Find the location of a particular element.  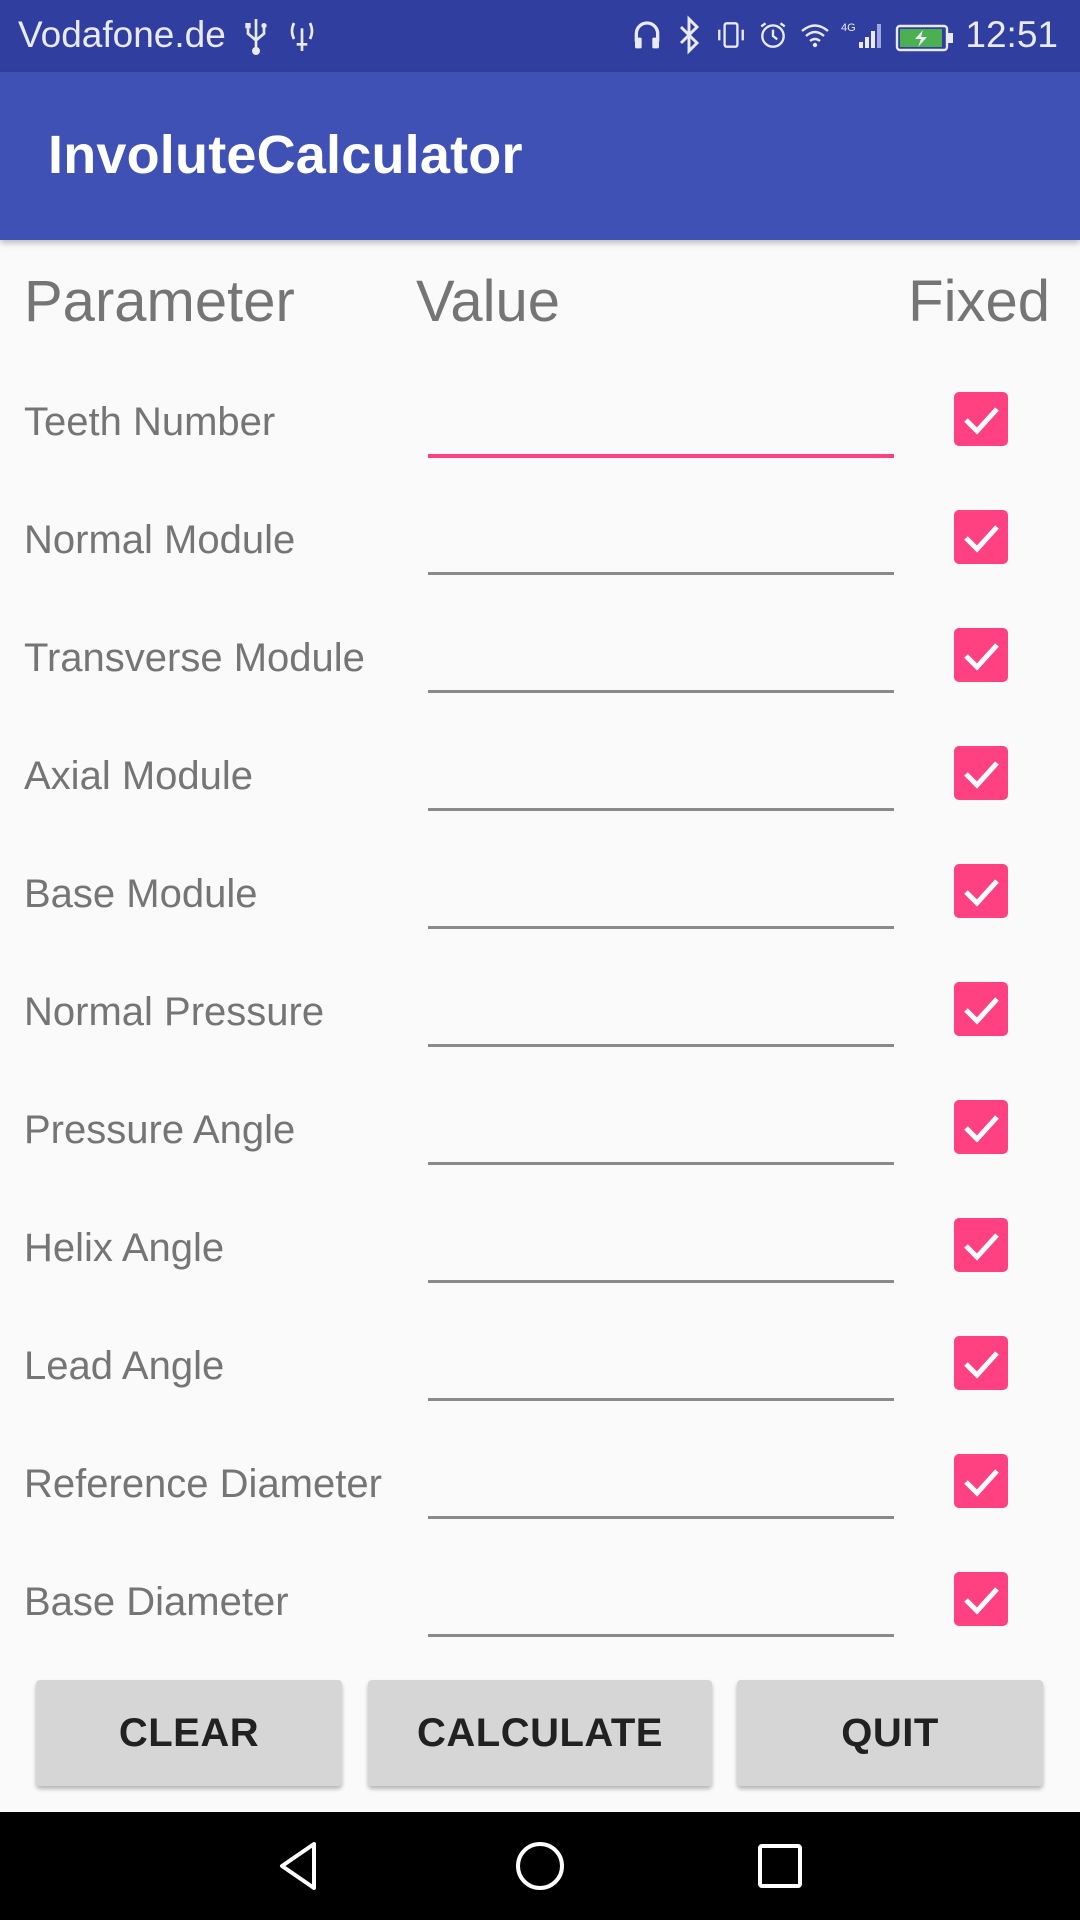

parameter-label: Normal Pressure is located at coordinates (174, 1012).